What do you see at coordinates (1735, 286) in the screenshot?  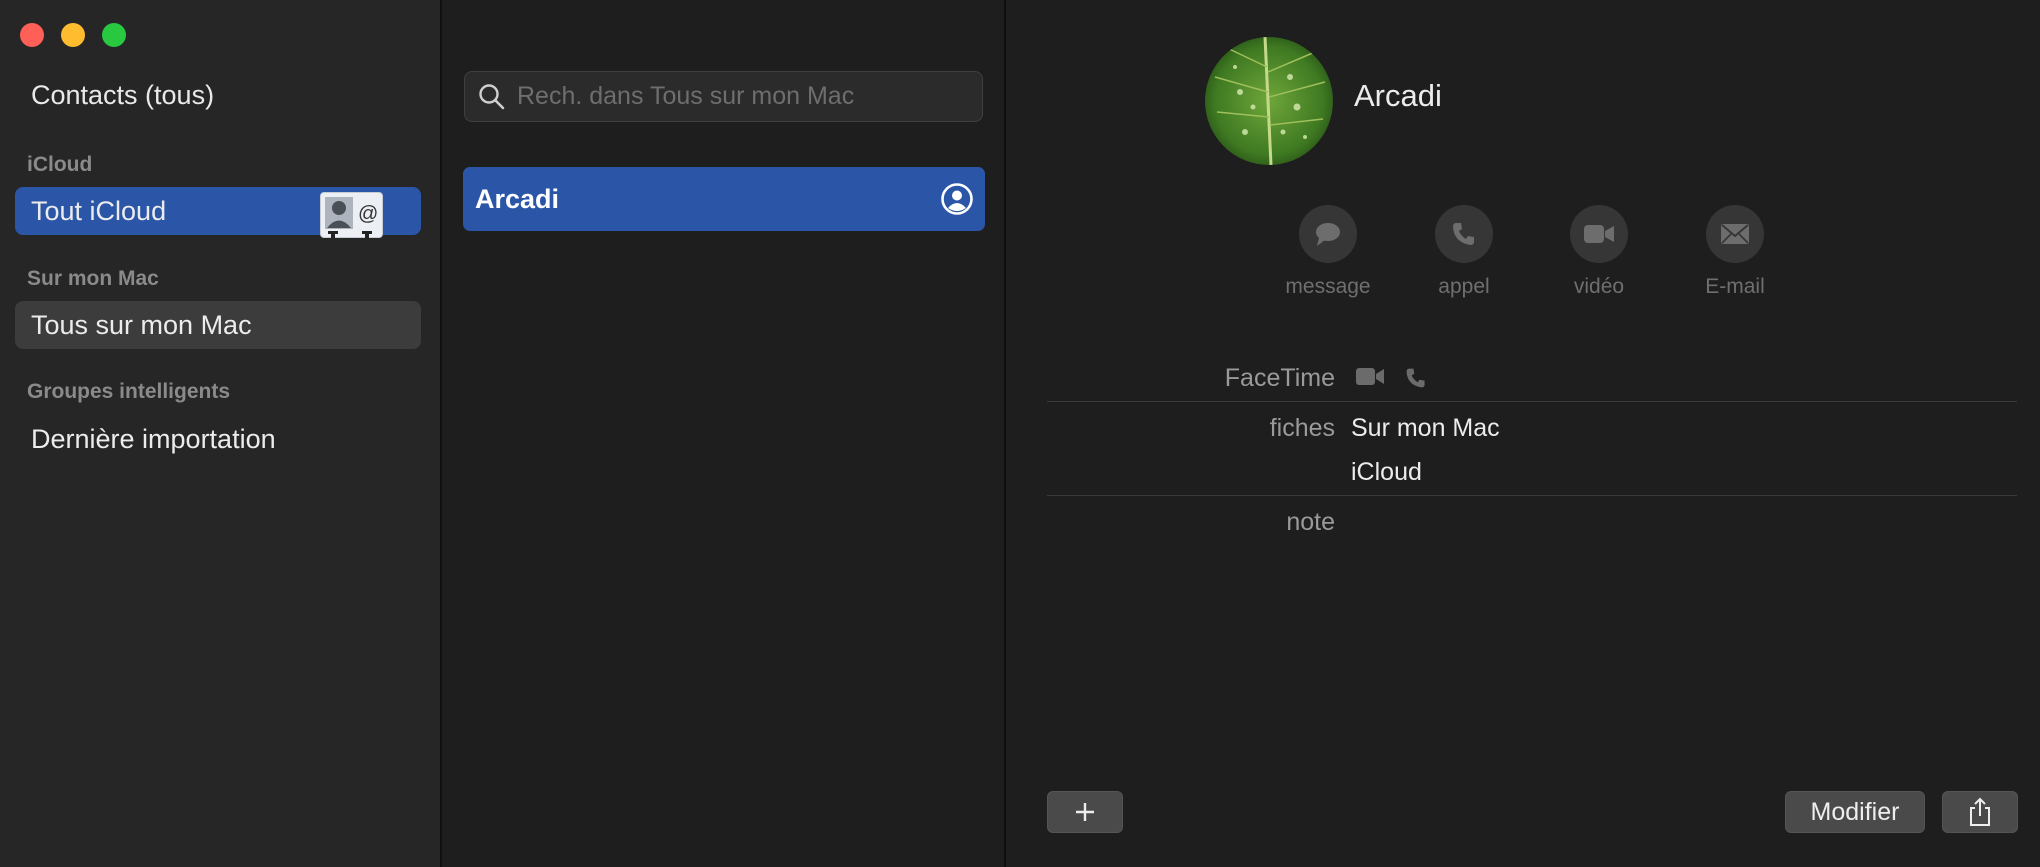 I see `action-label: E-mail` at bounding box center [1735, 286].